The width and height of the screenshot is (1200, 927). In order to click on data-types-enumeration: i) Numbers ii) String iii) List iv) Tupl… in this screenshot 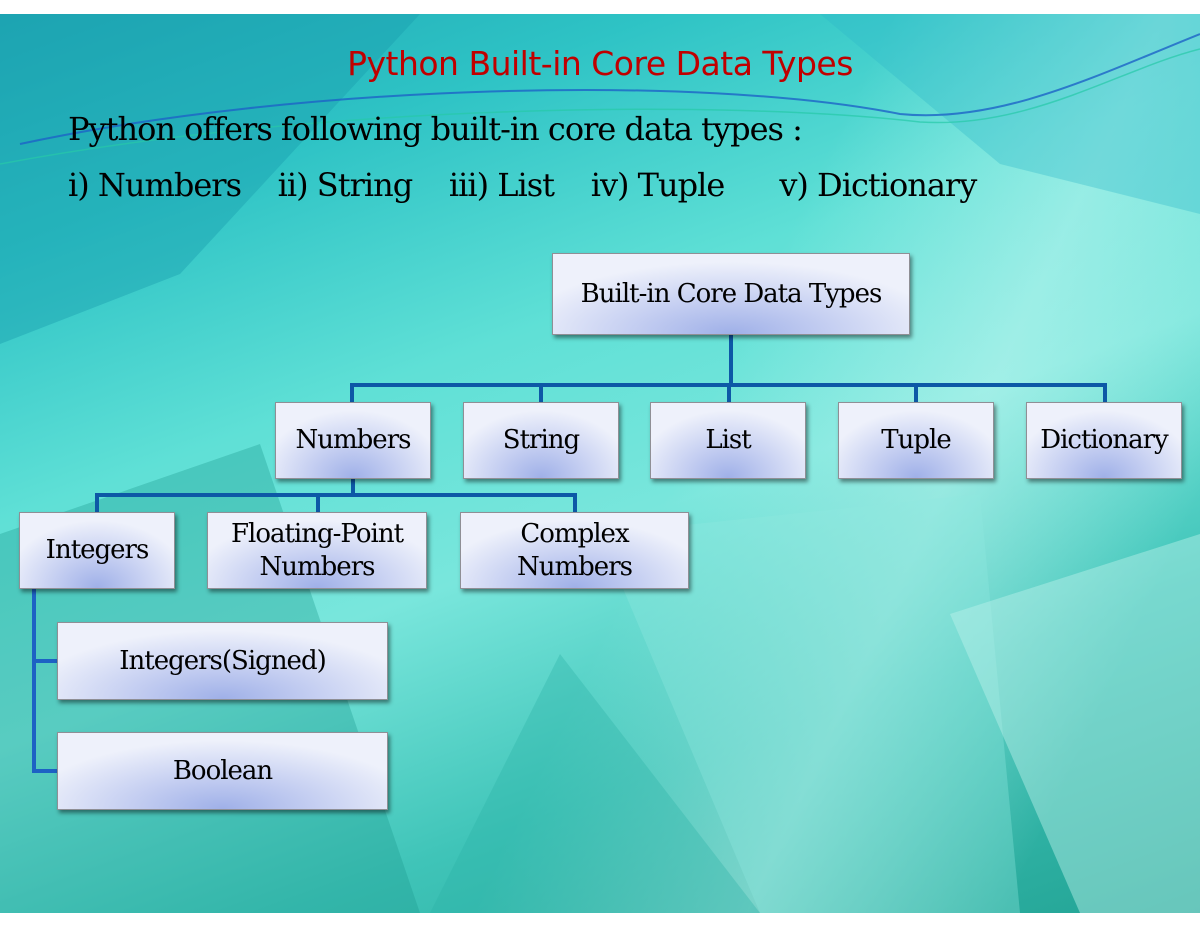, I will do `click(522, 185)`.